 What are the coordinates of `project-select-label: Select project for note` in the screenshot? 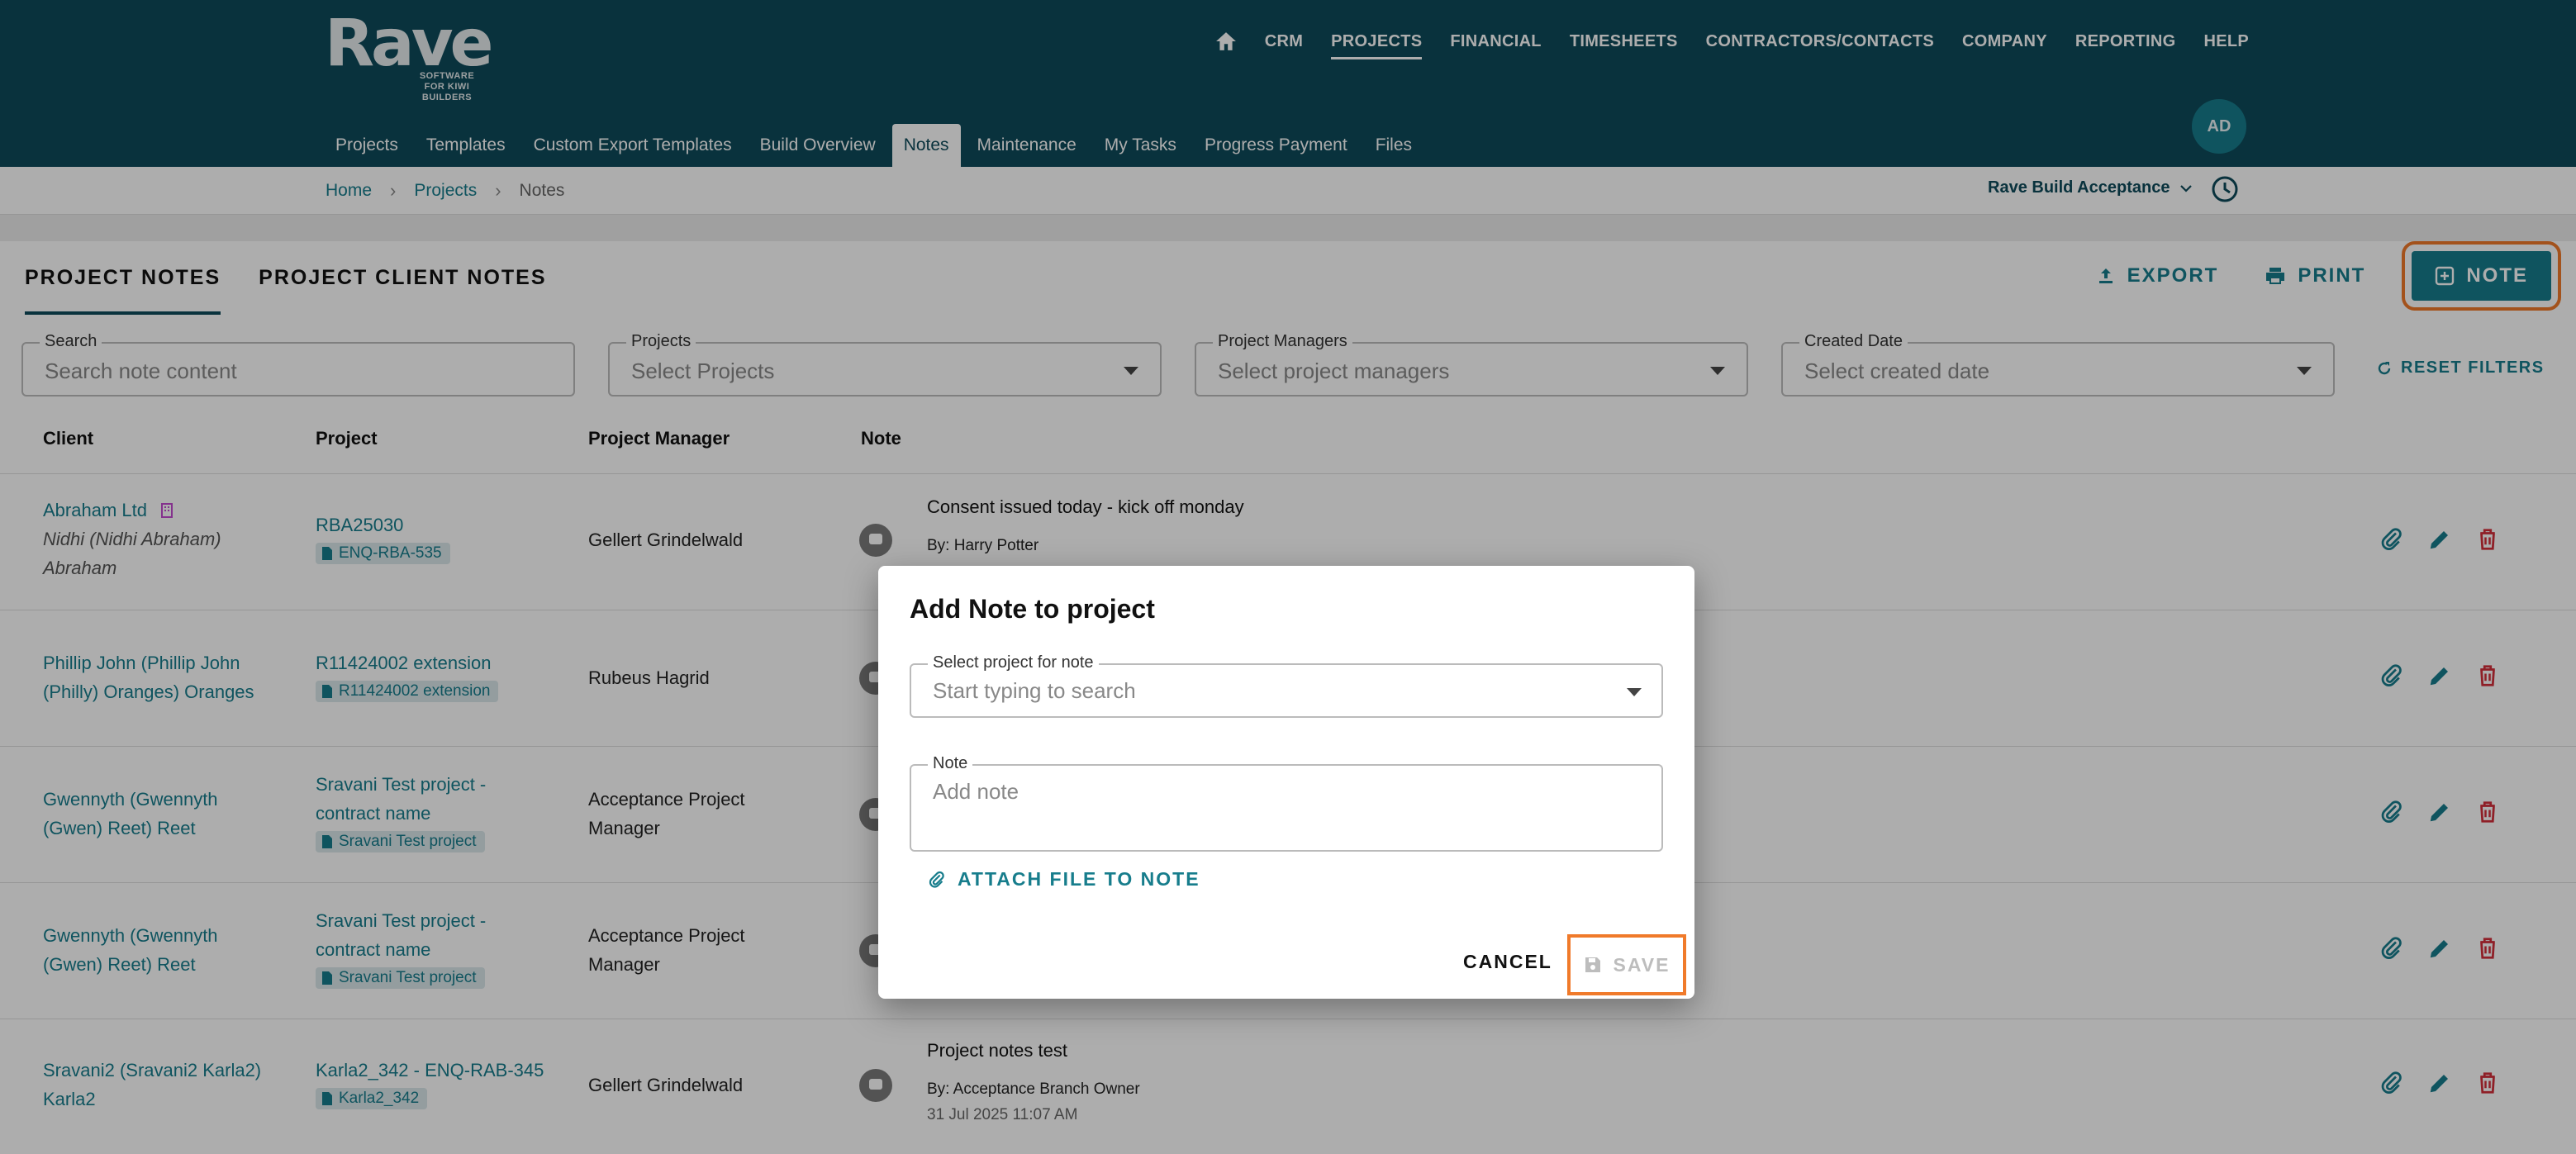 It's located at (1013, 662).